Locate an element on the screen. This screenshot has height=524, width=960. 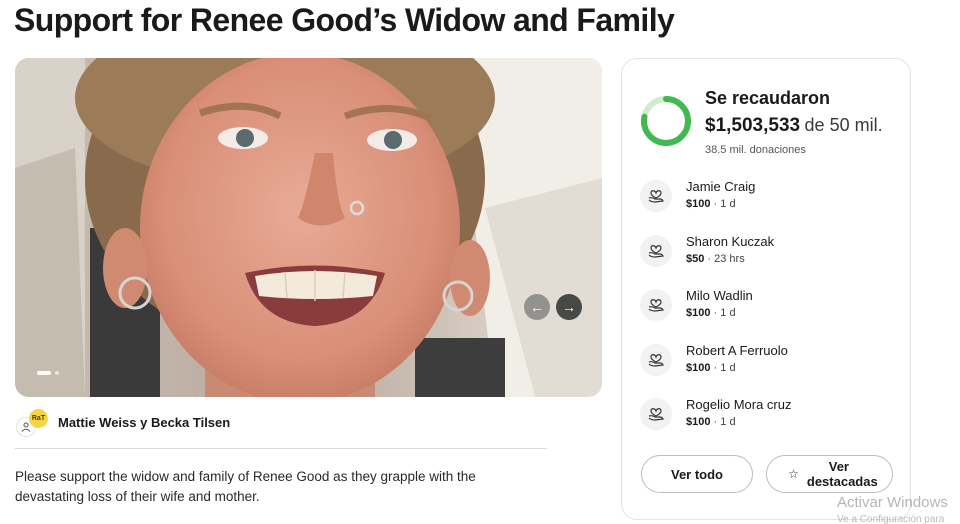
carousel-indicator is located at coordinates (48, 373).